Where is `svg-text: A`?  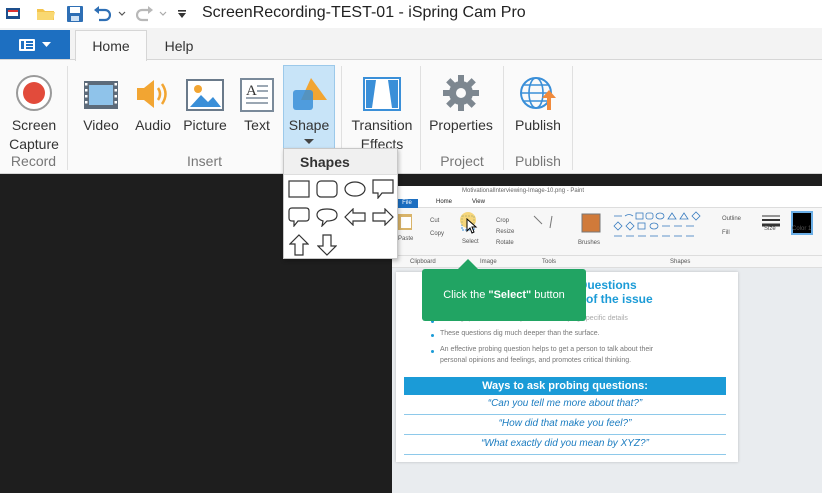 svg-text: A is located at coordinates (251, 91).